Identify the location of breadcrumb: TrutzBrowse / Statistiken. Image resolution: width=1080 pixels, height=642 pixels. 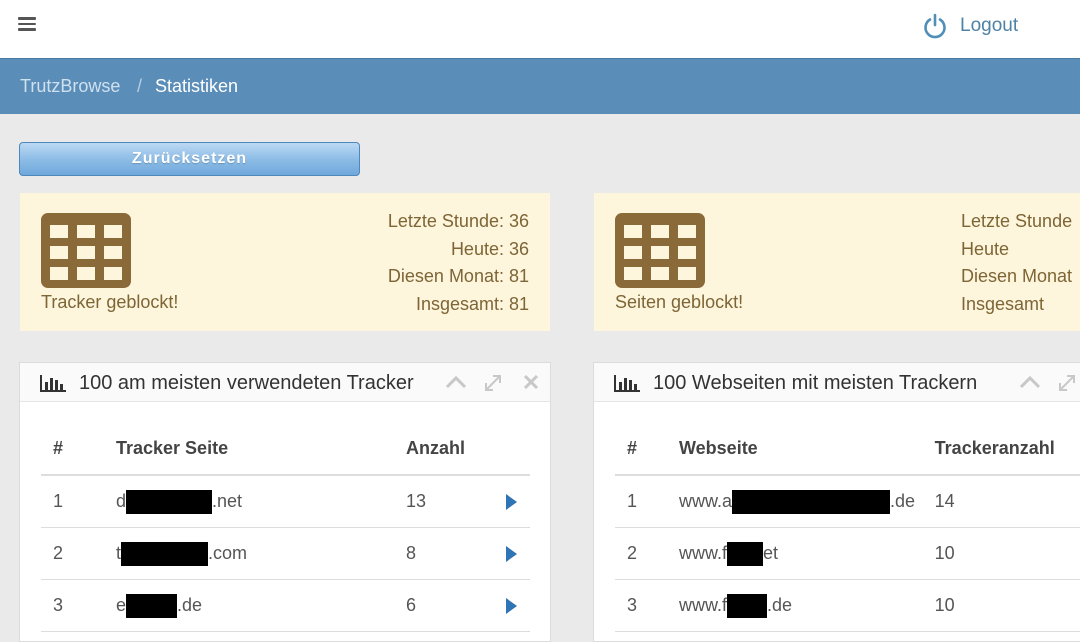
(540, 86).